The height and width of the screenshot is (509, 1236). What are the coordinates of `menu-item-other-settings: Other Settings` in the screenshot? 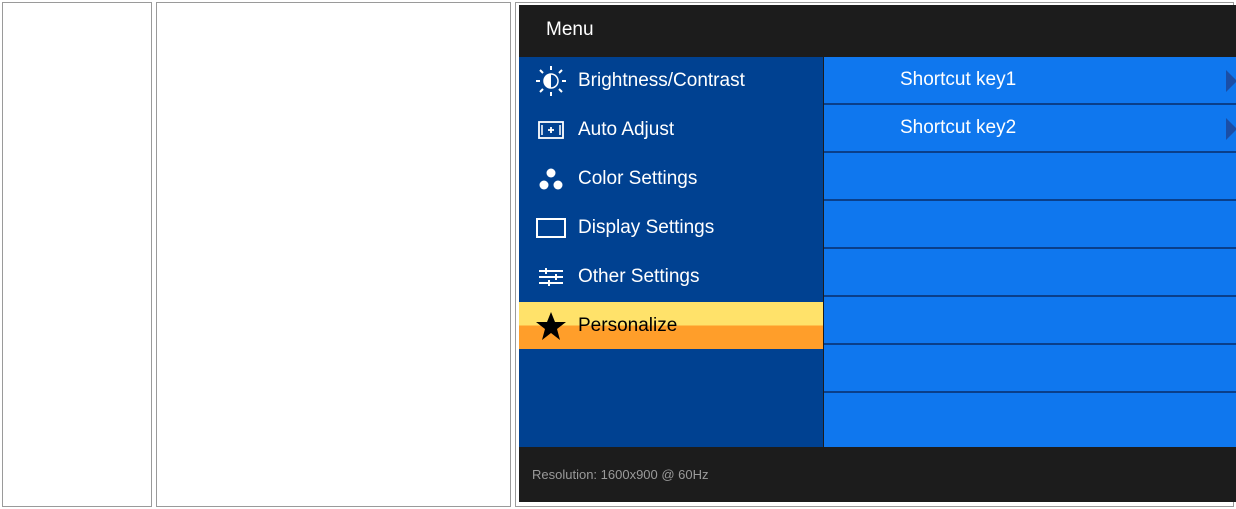 It's located at (671, 277).